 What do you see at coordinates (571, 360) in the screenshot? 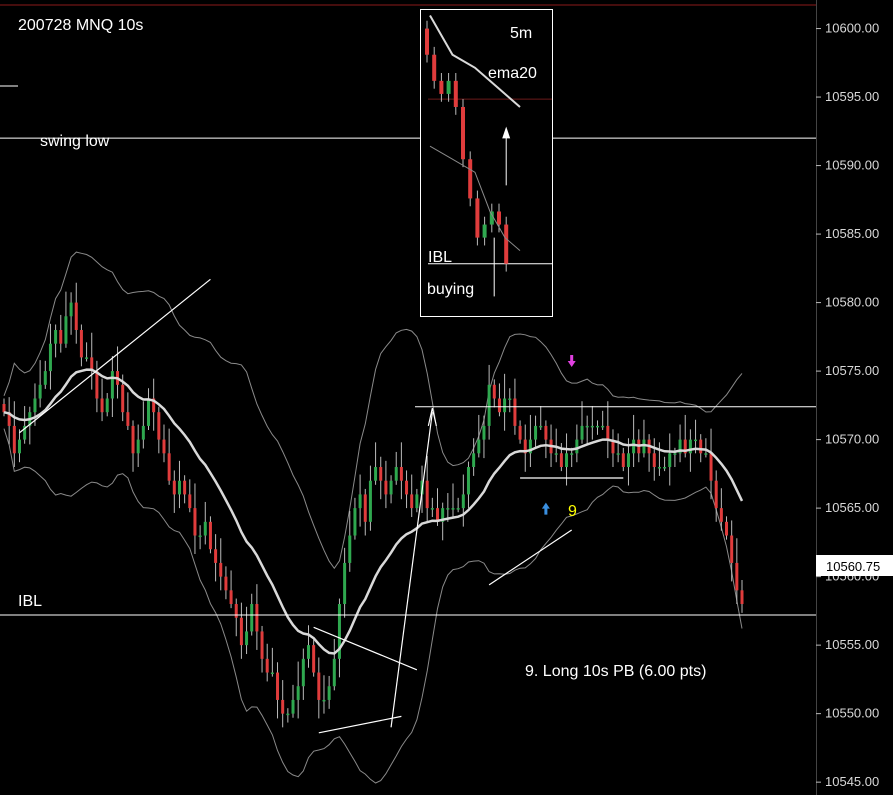
I see `sell-arrow-icon` at bounding box center [571, 360].